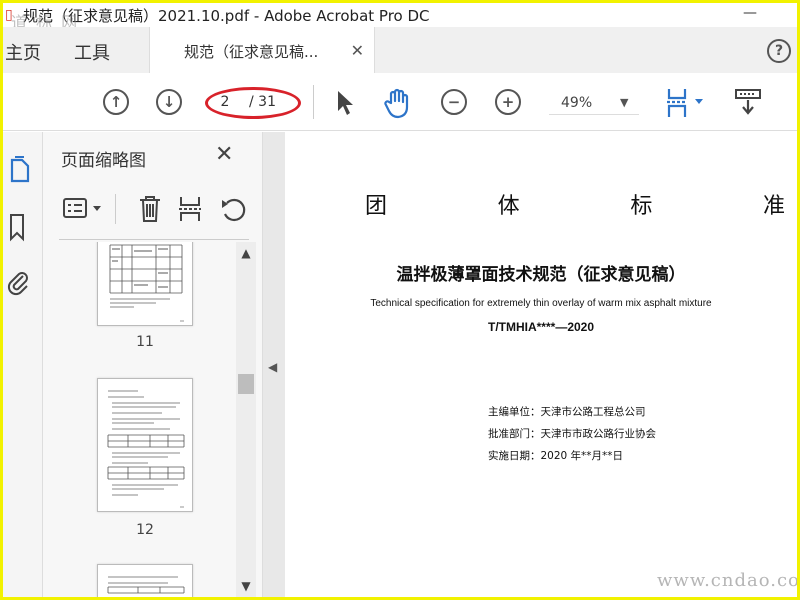 The height and width of the screenshot is (600, 800). I want to click on toolbar: ↑ ↓ 2 / 31 − + 49% ▼, so click(400, 102).